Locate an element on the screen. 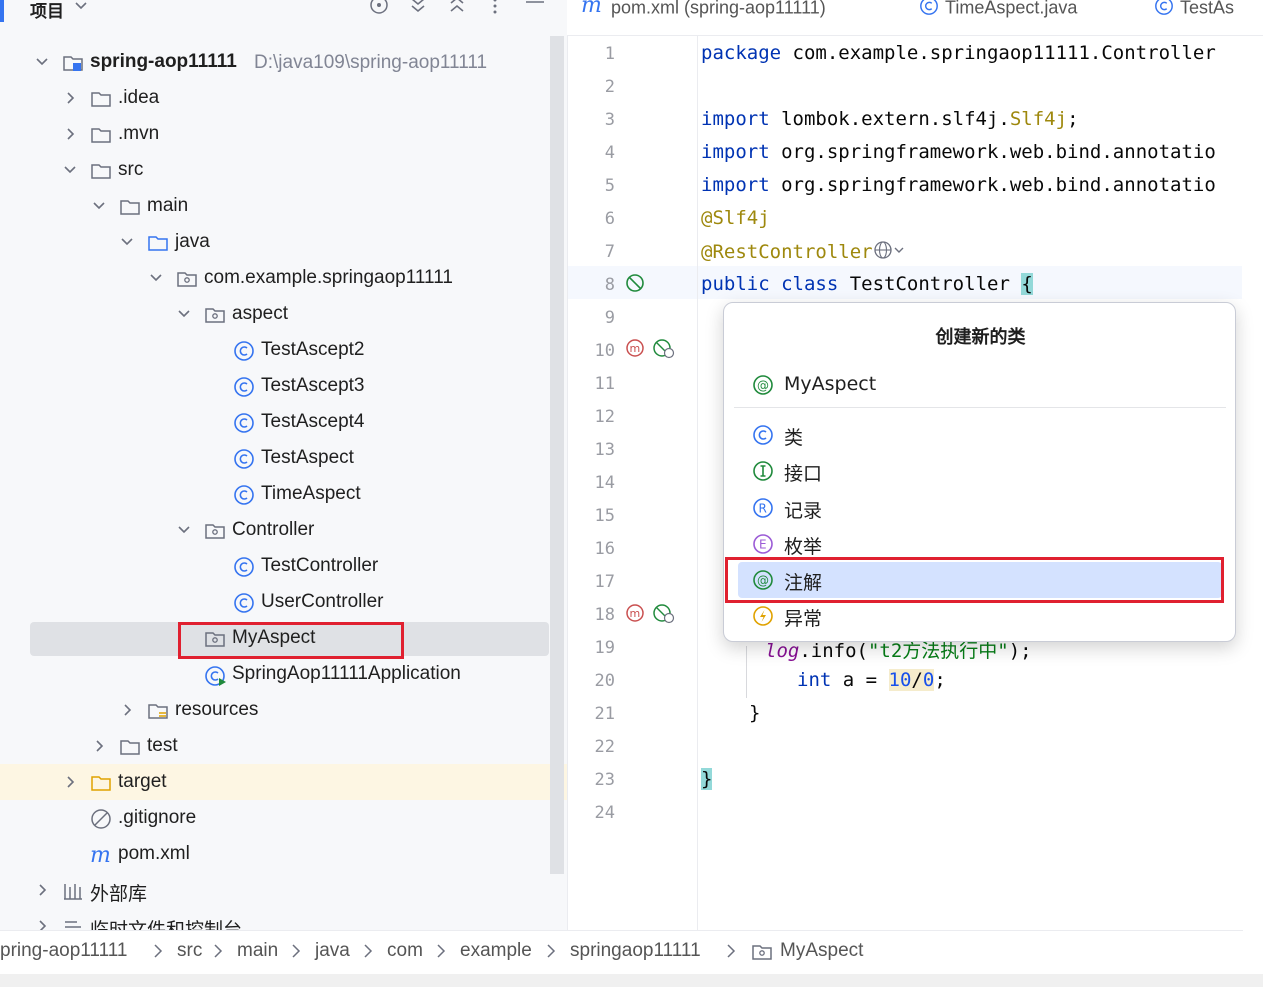  tree-node-target: target is located at coordinates (283, 782).